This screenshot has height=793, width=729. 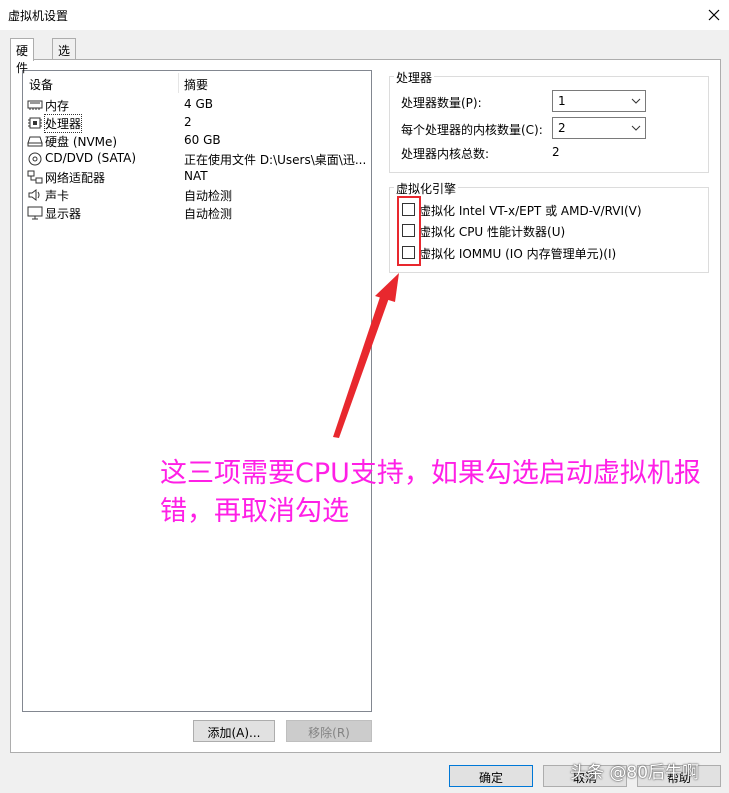 What do you see at coordinates (430, 492) in the screenshot?
I see `annotation-text: 这三项需要CPU支持，如果勾选启动虚拟机报错，再取消勾选` at bounding box center [430, 492].